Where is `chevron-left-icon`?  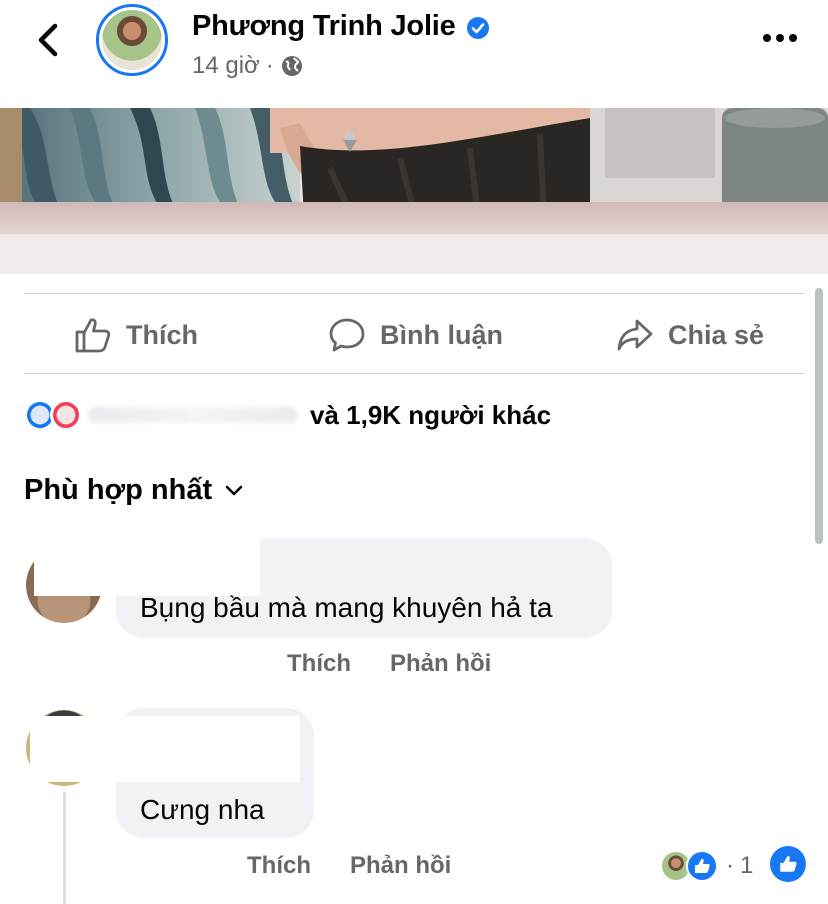 chevron-left-icon is located at coordinates (48, 40).